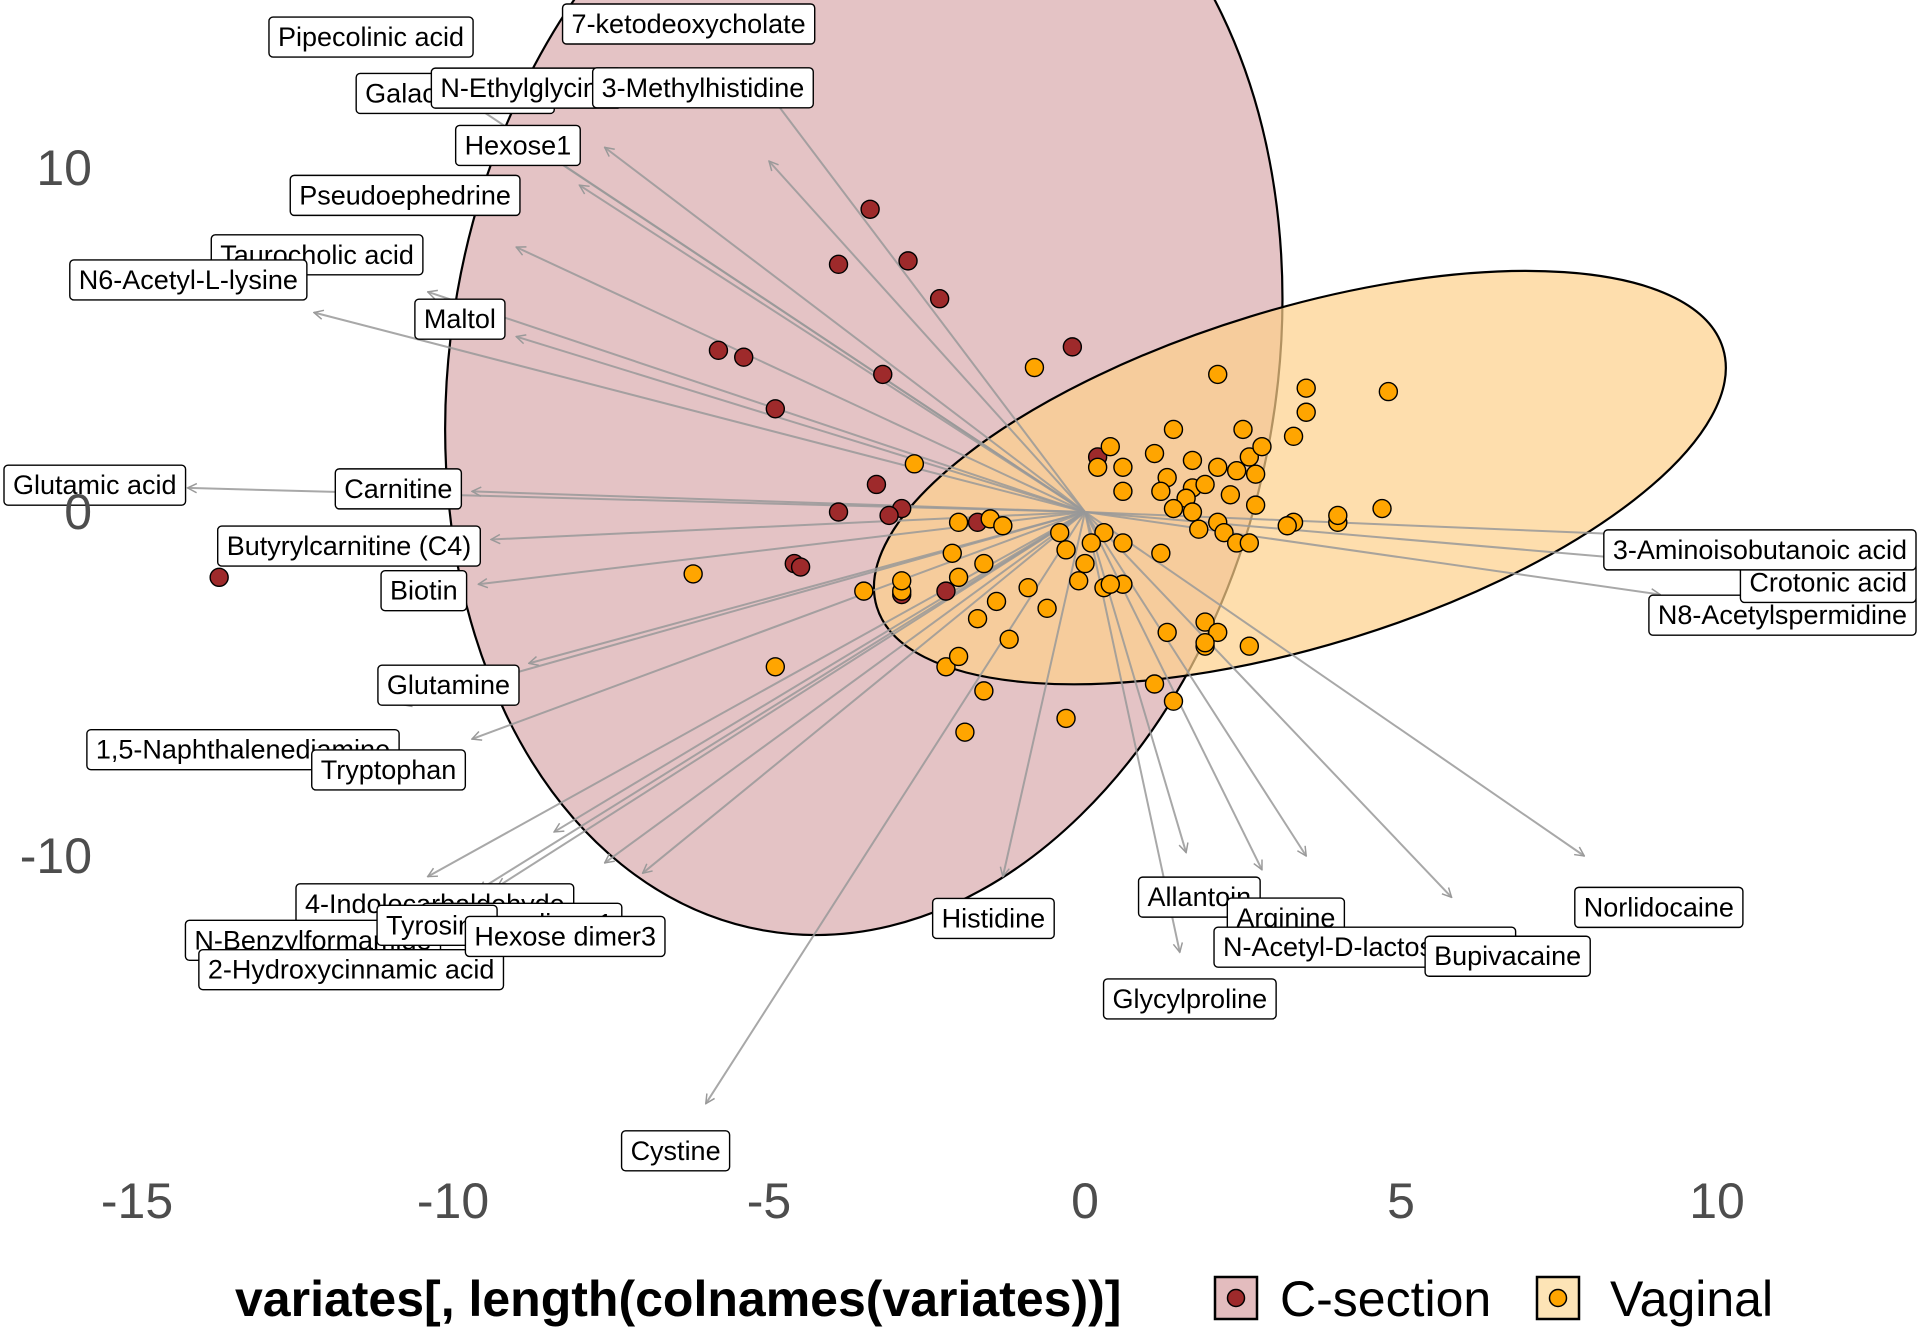 This screenshot has width=1920, height=1344. What do you see at coordinates (453, 1201) in the screenshot?
I see `x-tick-label: -10` at bounding box center [453, 1201].